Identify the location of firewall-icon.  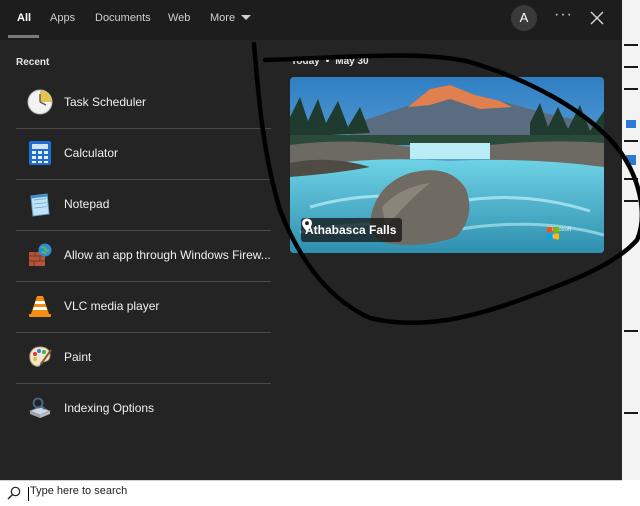
(40, 254).